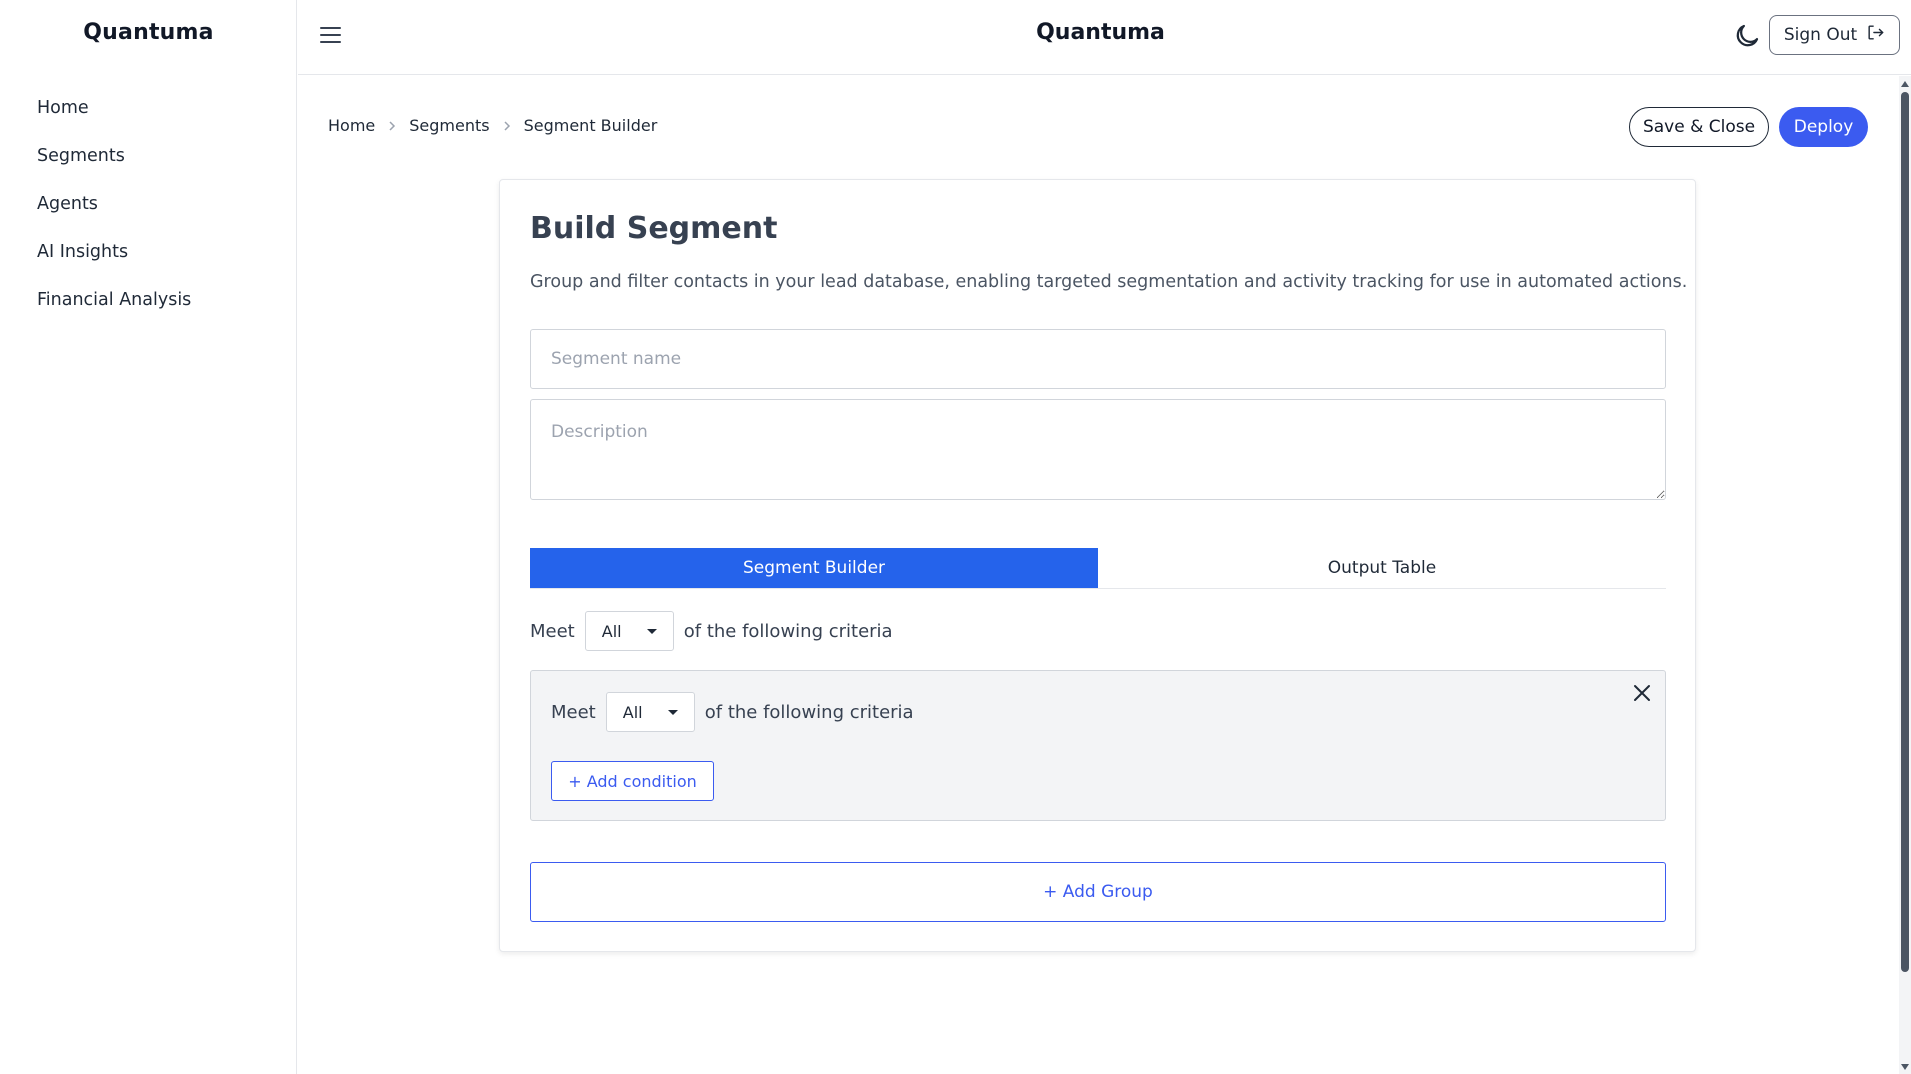  I want to click on top-criteria-row: Meet All of the following criteria, so click(711, 631).